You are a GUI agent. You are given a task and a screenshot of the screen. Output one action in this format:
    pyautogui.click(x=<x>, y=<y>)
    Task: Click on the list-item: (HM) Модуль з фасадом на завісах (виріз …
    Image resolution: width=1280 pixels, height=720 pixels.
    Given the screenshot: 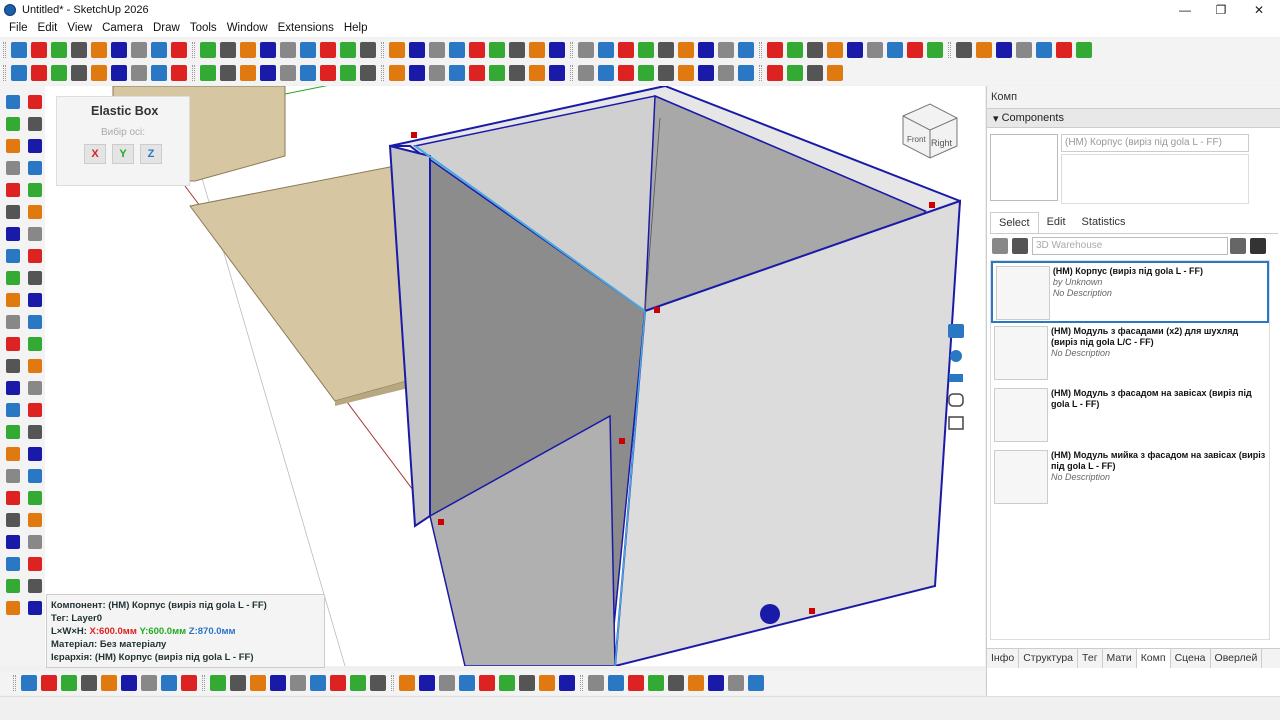 What is the action you would take?
    pyautogui.click(x=1130, y=416)
    